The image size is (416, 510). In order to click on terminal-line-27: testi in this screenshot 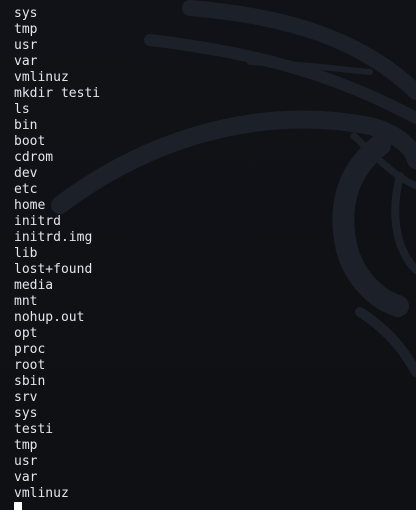, I will do `click(34, 429)`.